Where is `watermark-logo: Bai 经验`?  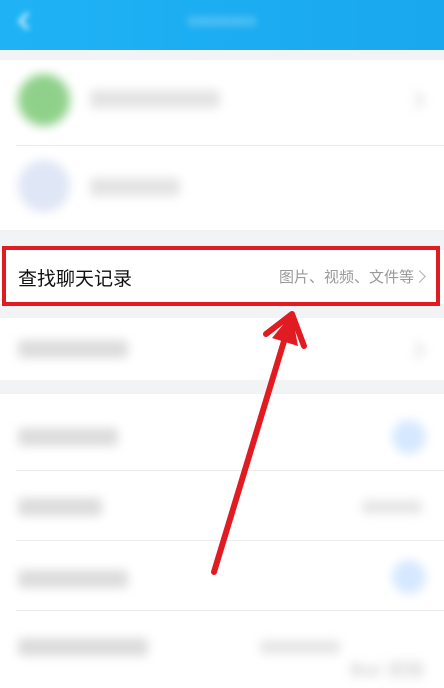 watermark-logo: Bai 经验 is located at coordinates (386, 670).